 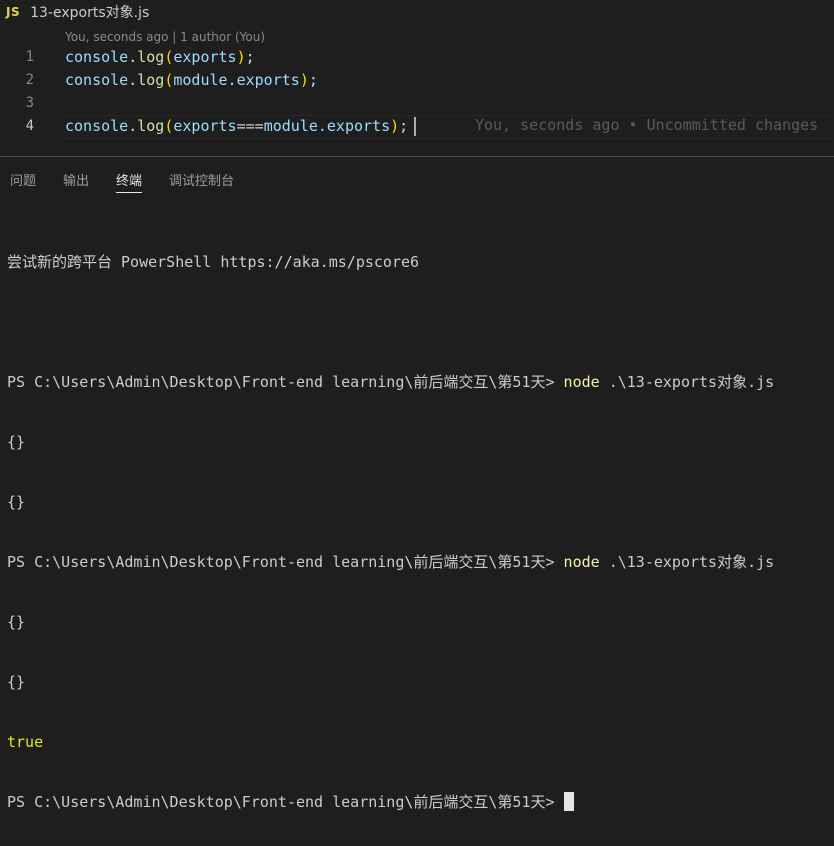 What do you see at coordinates (201, 179) in the screenshot?
I see `tab-debug-console: 调试控制台` at bounding box center [201, 179].